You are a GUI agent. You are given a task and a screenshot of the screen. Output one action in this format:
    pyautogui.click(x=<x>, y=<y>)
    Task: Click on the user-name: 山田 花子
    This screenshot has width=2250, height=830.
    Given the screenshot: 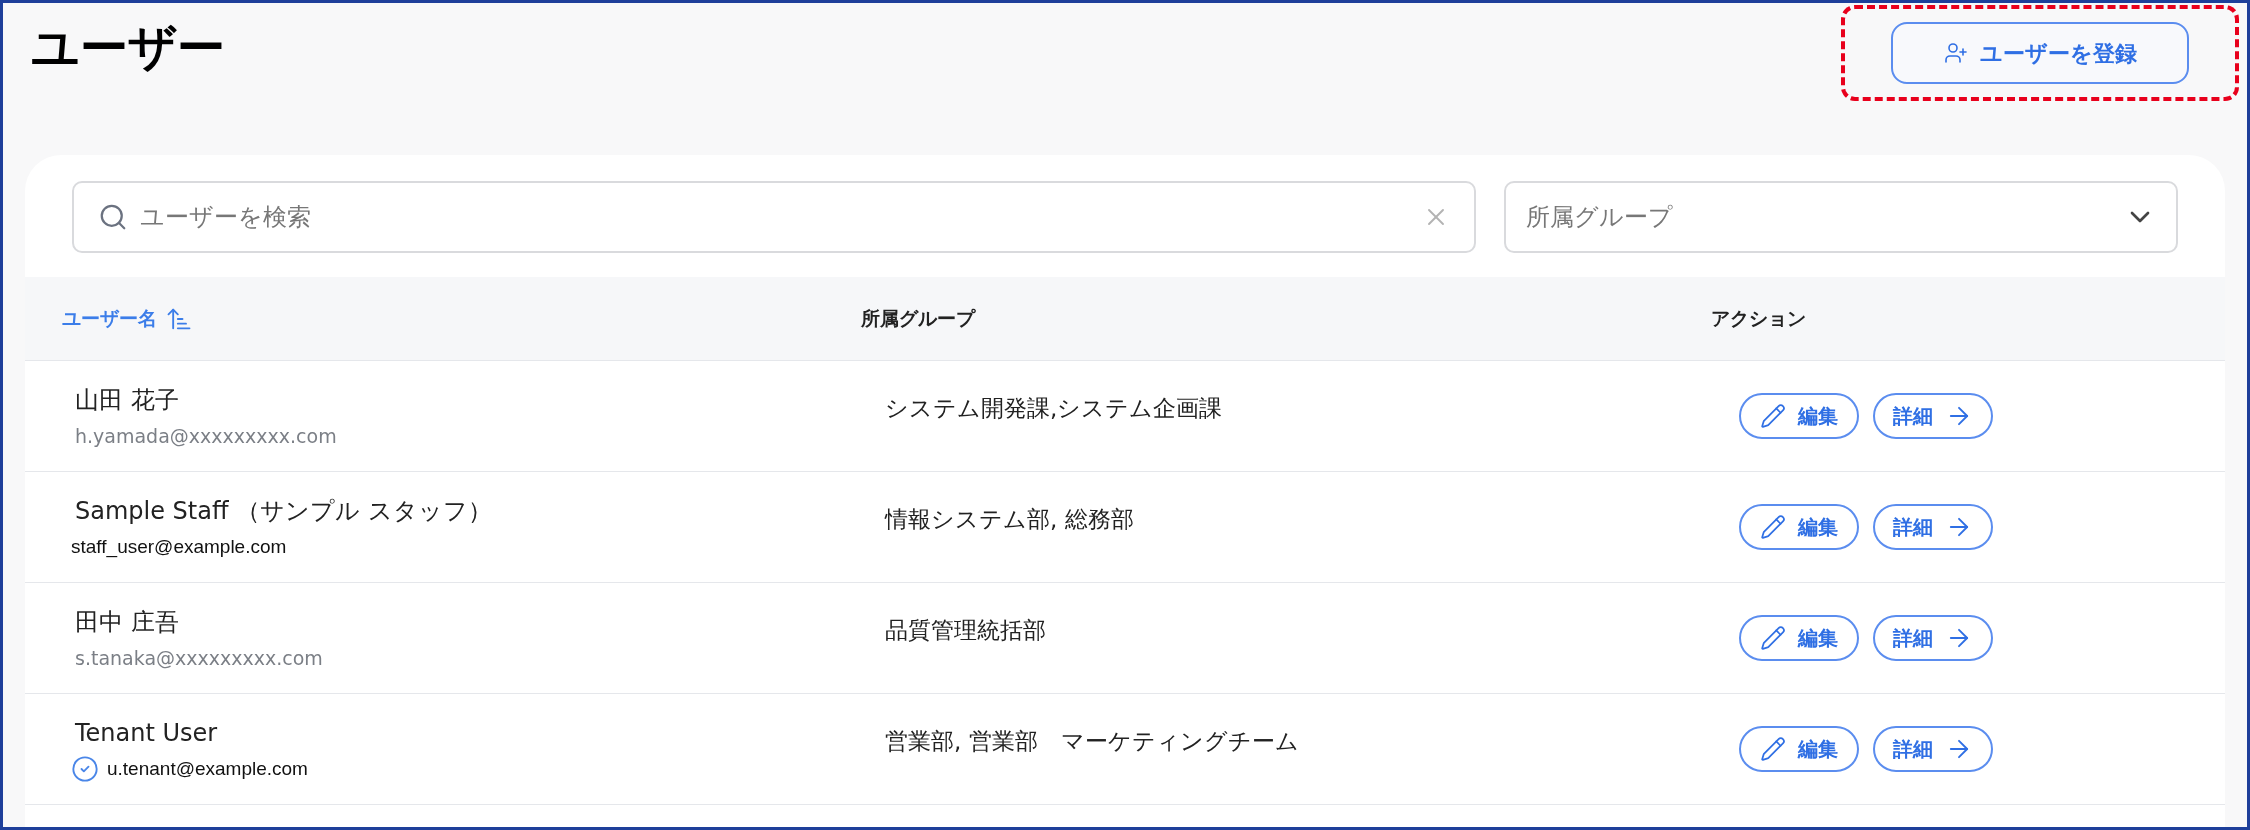 What is the action you would take?
    pyautogui.click(x=127, y=400)
    